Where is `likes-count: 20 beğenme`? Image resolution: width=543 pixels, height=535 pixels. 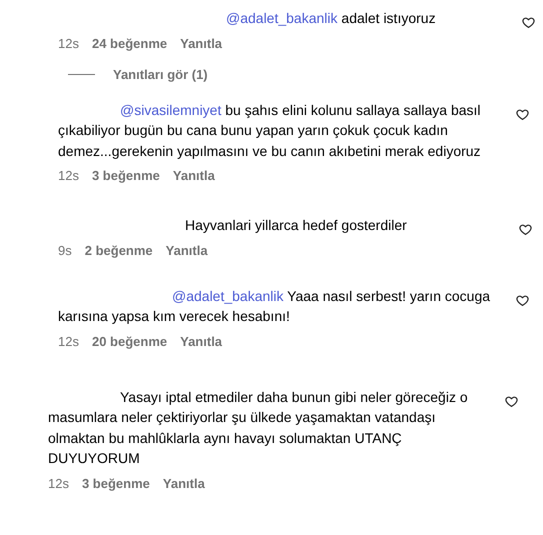
likes-count: 20 beğenme is located at coordinates (130, 341).